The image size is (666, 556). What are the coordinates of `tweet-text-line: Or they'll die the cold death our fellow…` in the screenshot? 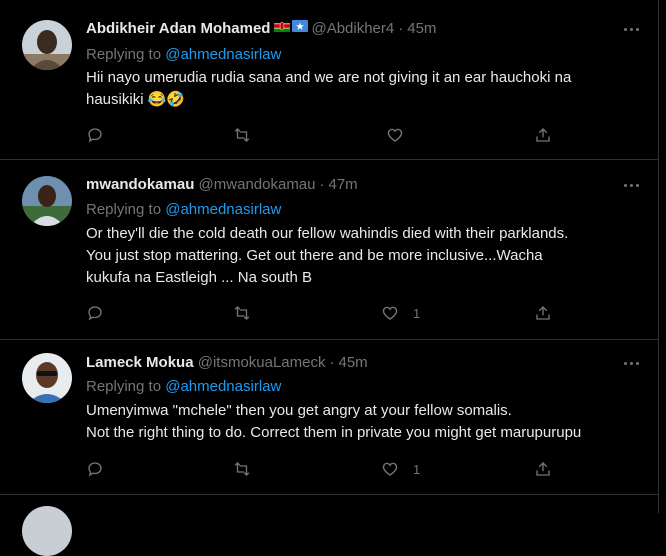 It's located at (327, 233).